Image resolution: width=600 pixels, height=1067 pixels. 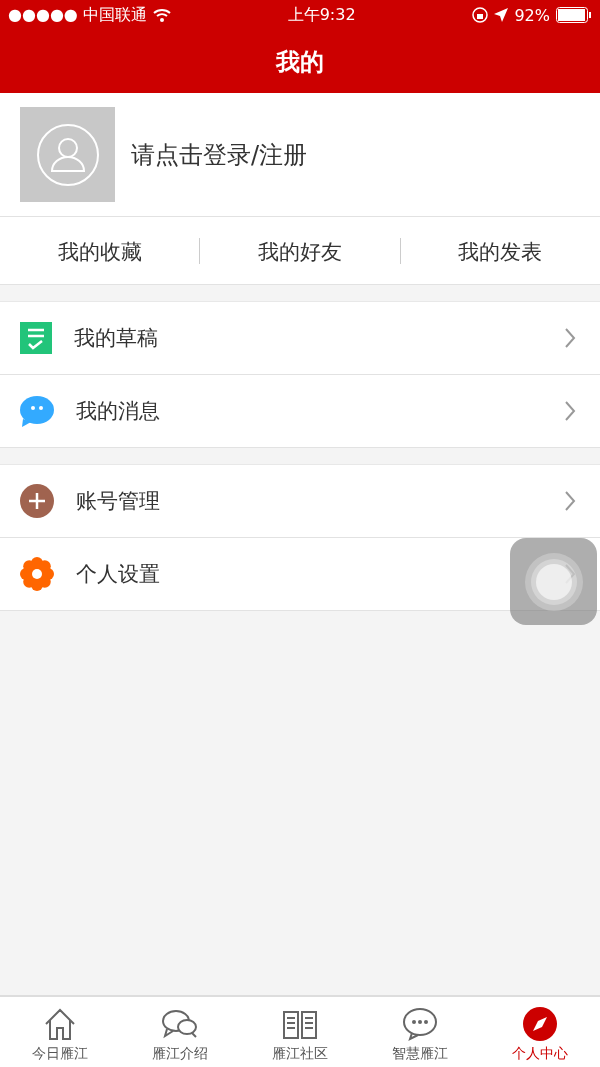 I want to click on avatar-placeholder, so click(x=67, y=154).